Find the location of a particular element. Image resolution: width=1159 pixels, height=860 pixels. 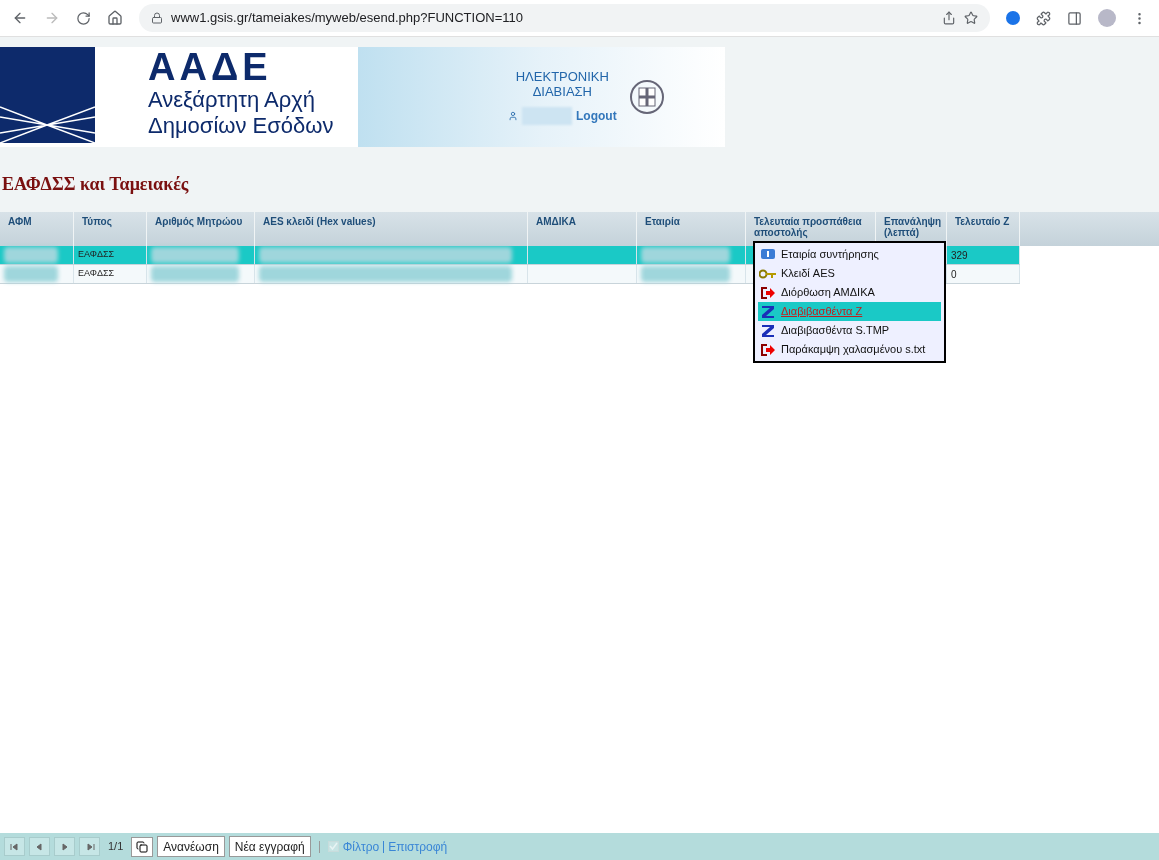

toolbar-button: Ανανέωση is located at coordinates (191, 846).